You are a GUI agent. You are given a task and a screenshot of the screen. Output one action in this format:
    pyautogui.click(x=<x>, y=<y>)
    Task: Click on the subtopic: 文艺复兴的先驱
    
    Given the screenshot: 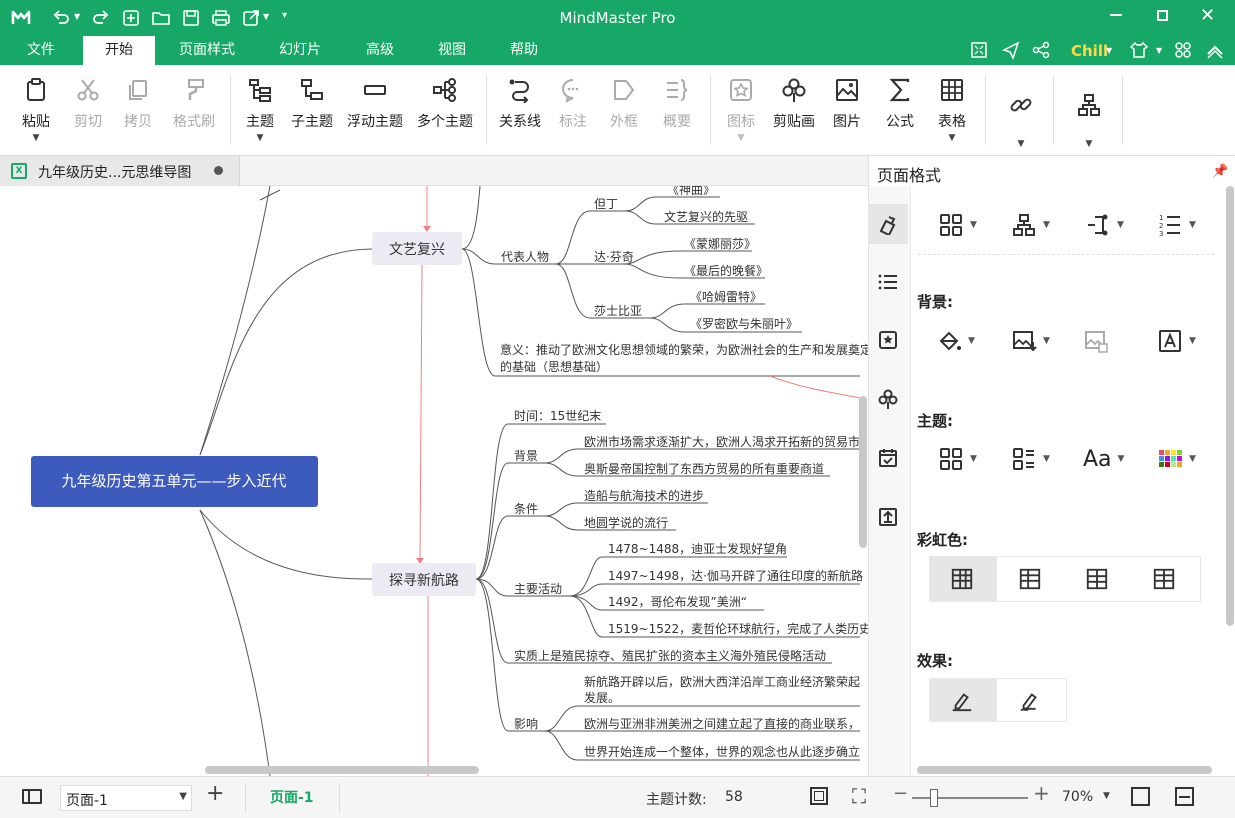 What is the action you would take?
    pyautogui.click(x=706, y=216)
    